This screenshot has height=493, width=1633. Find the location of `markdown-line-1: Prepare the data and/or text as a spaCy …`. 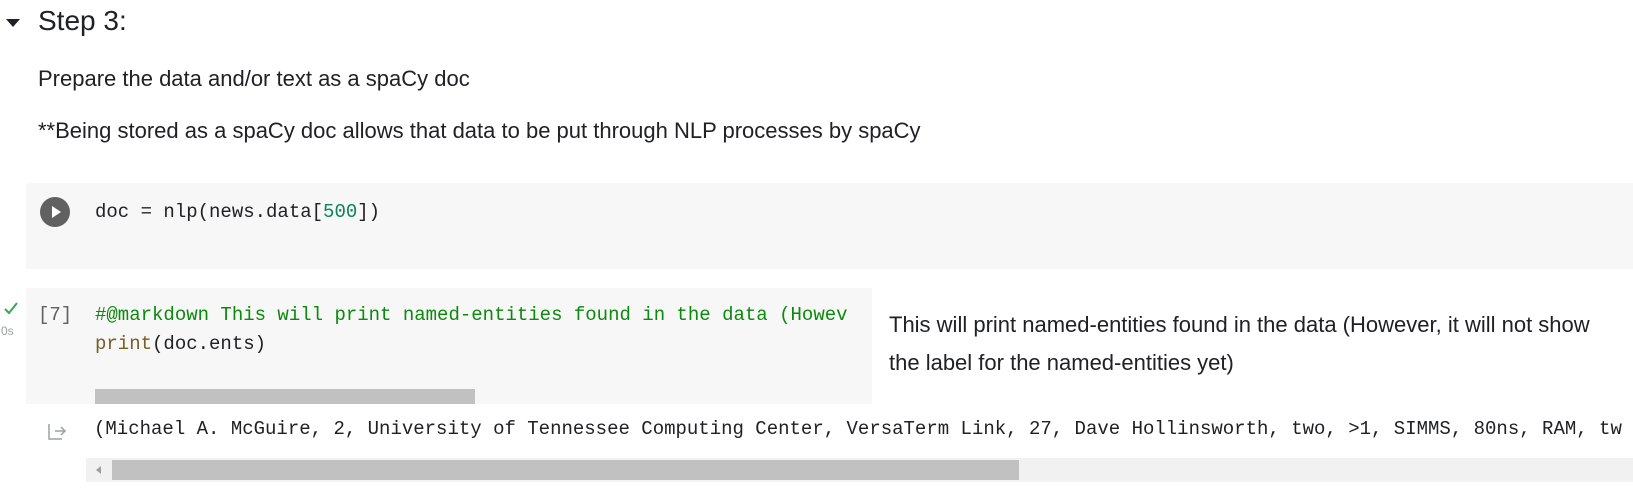

markdown-line-1: Prepare the data and/or text as a spaCy … is located at coordinates (254, 78).